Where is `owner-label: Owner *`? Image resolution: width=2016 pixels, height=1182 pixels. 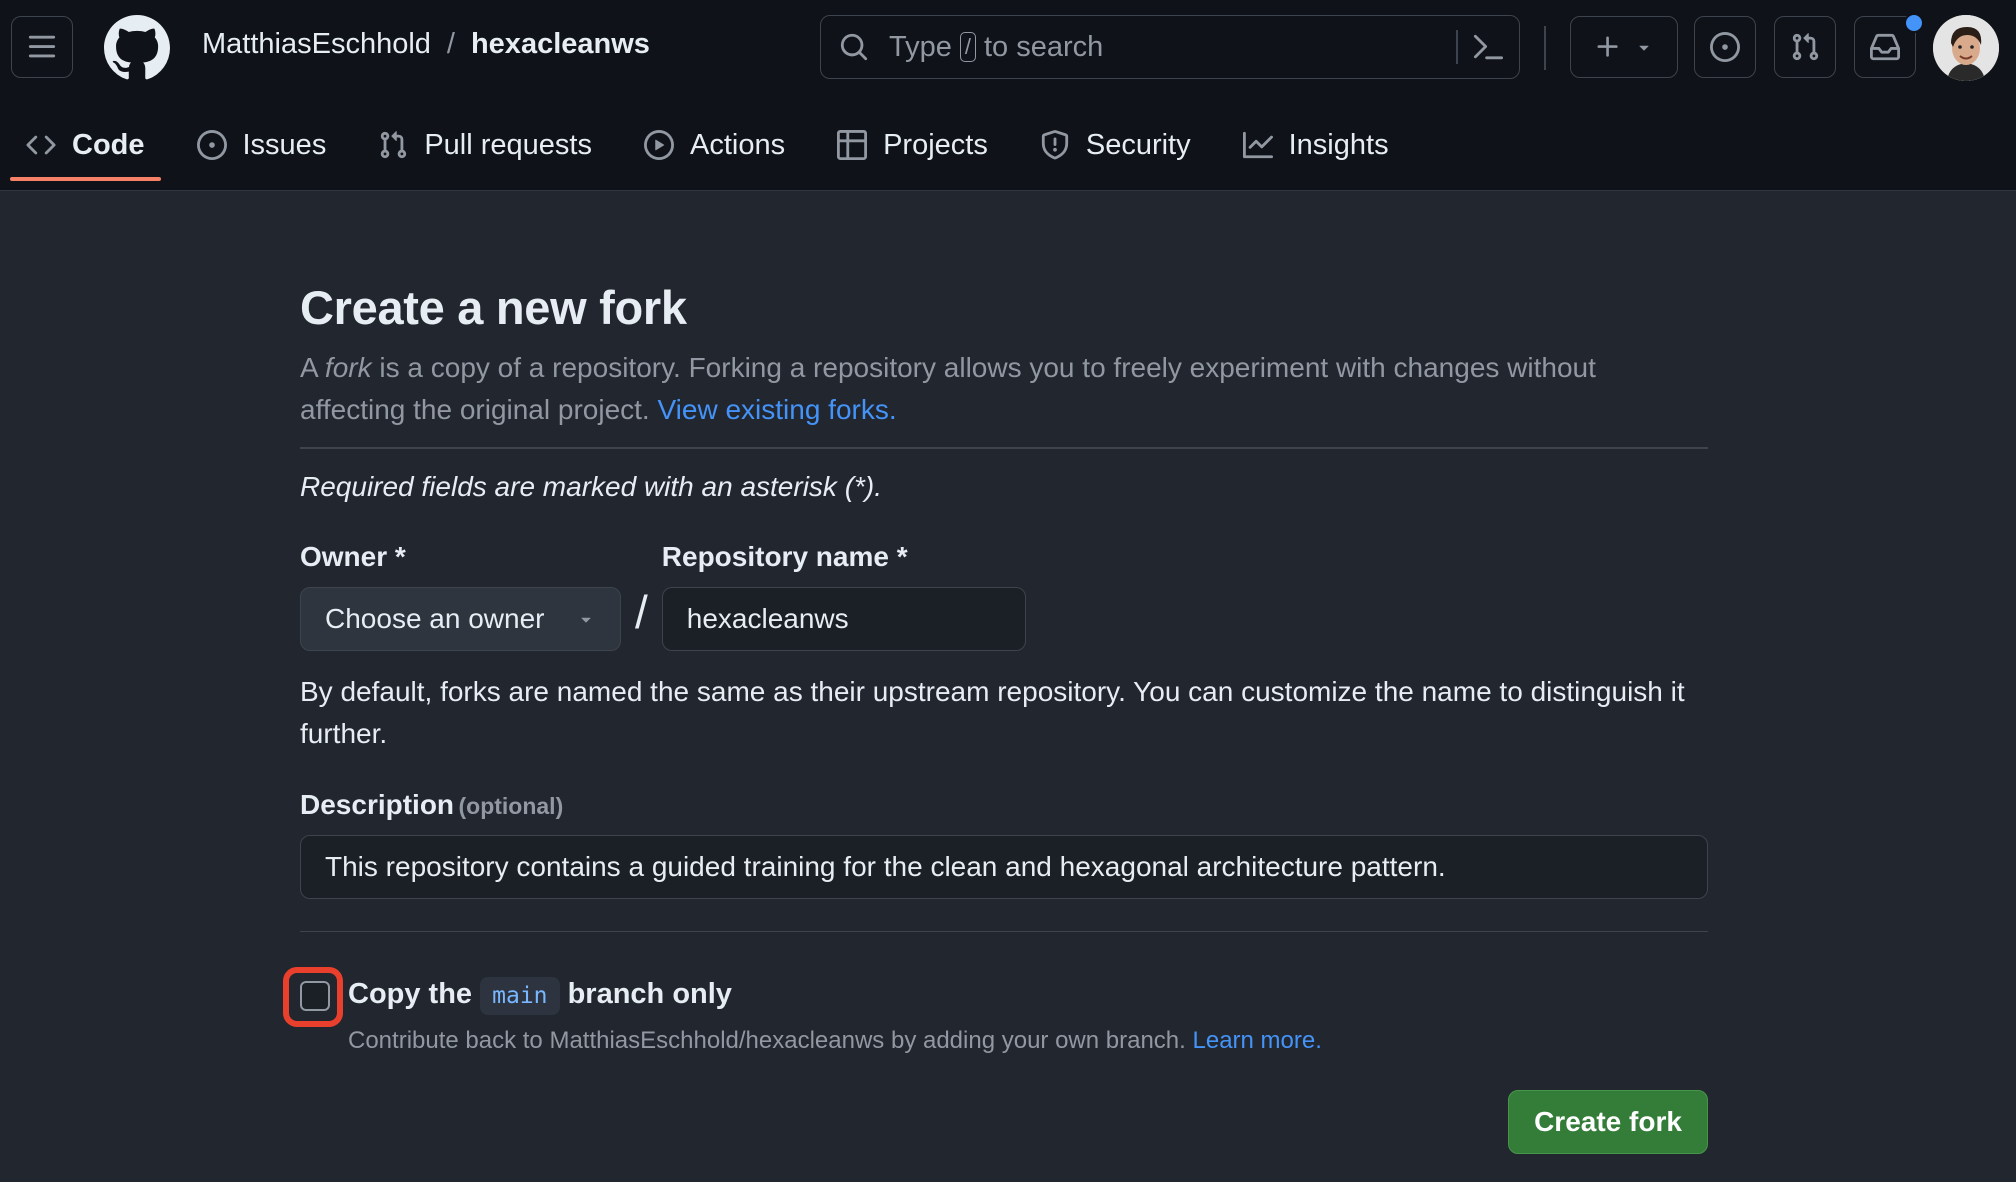
owner-label: Owner * is located at coordinates (353, 556).